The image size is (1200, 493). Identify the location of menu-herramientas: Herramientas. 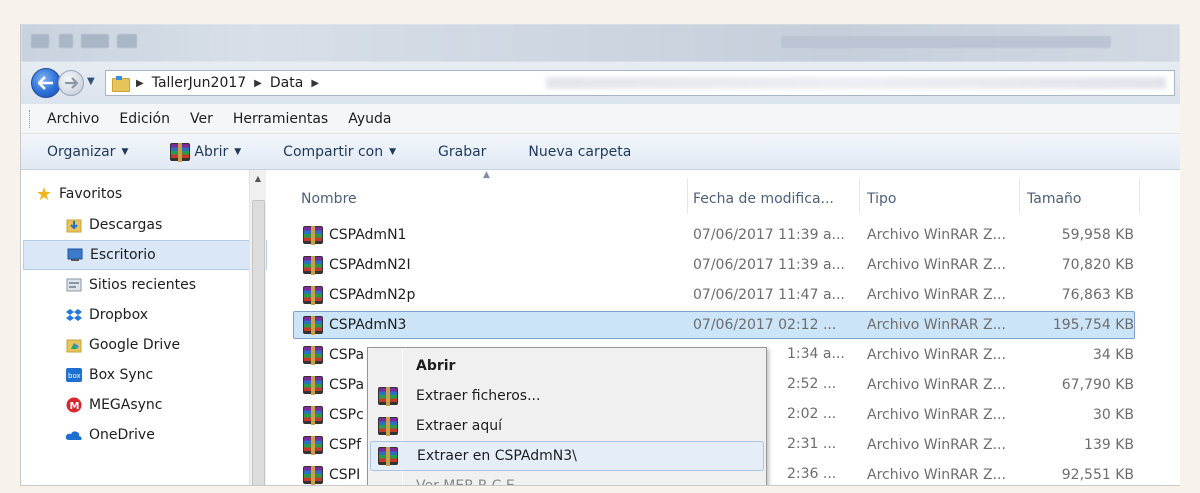
(280, 119).